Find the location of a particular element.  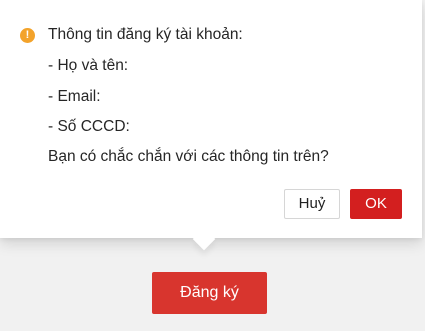

confirm-title: Thông tin đăng ký tài khoản: is located at coordinates (145, 34).